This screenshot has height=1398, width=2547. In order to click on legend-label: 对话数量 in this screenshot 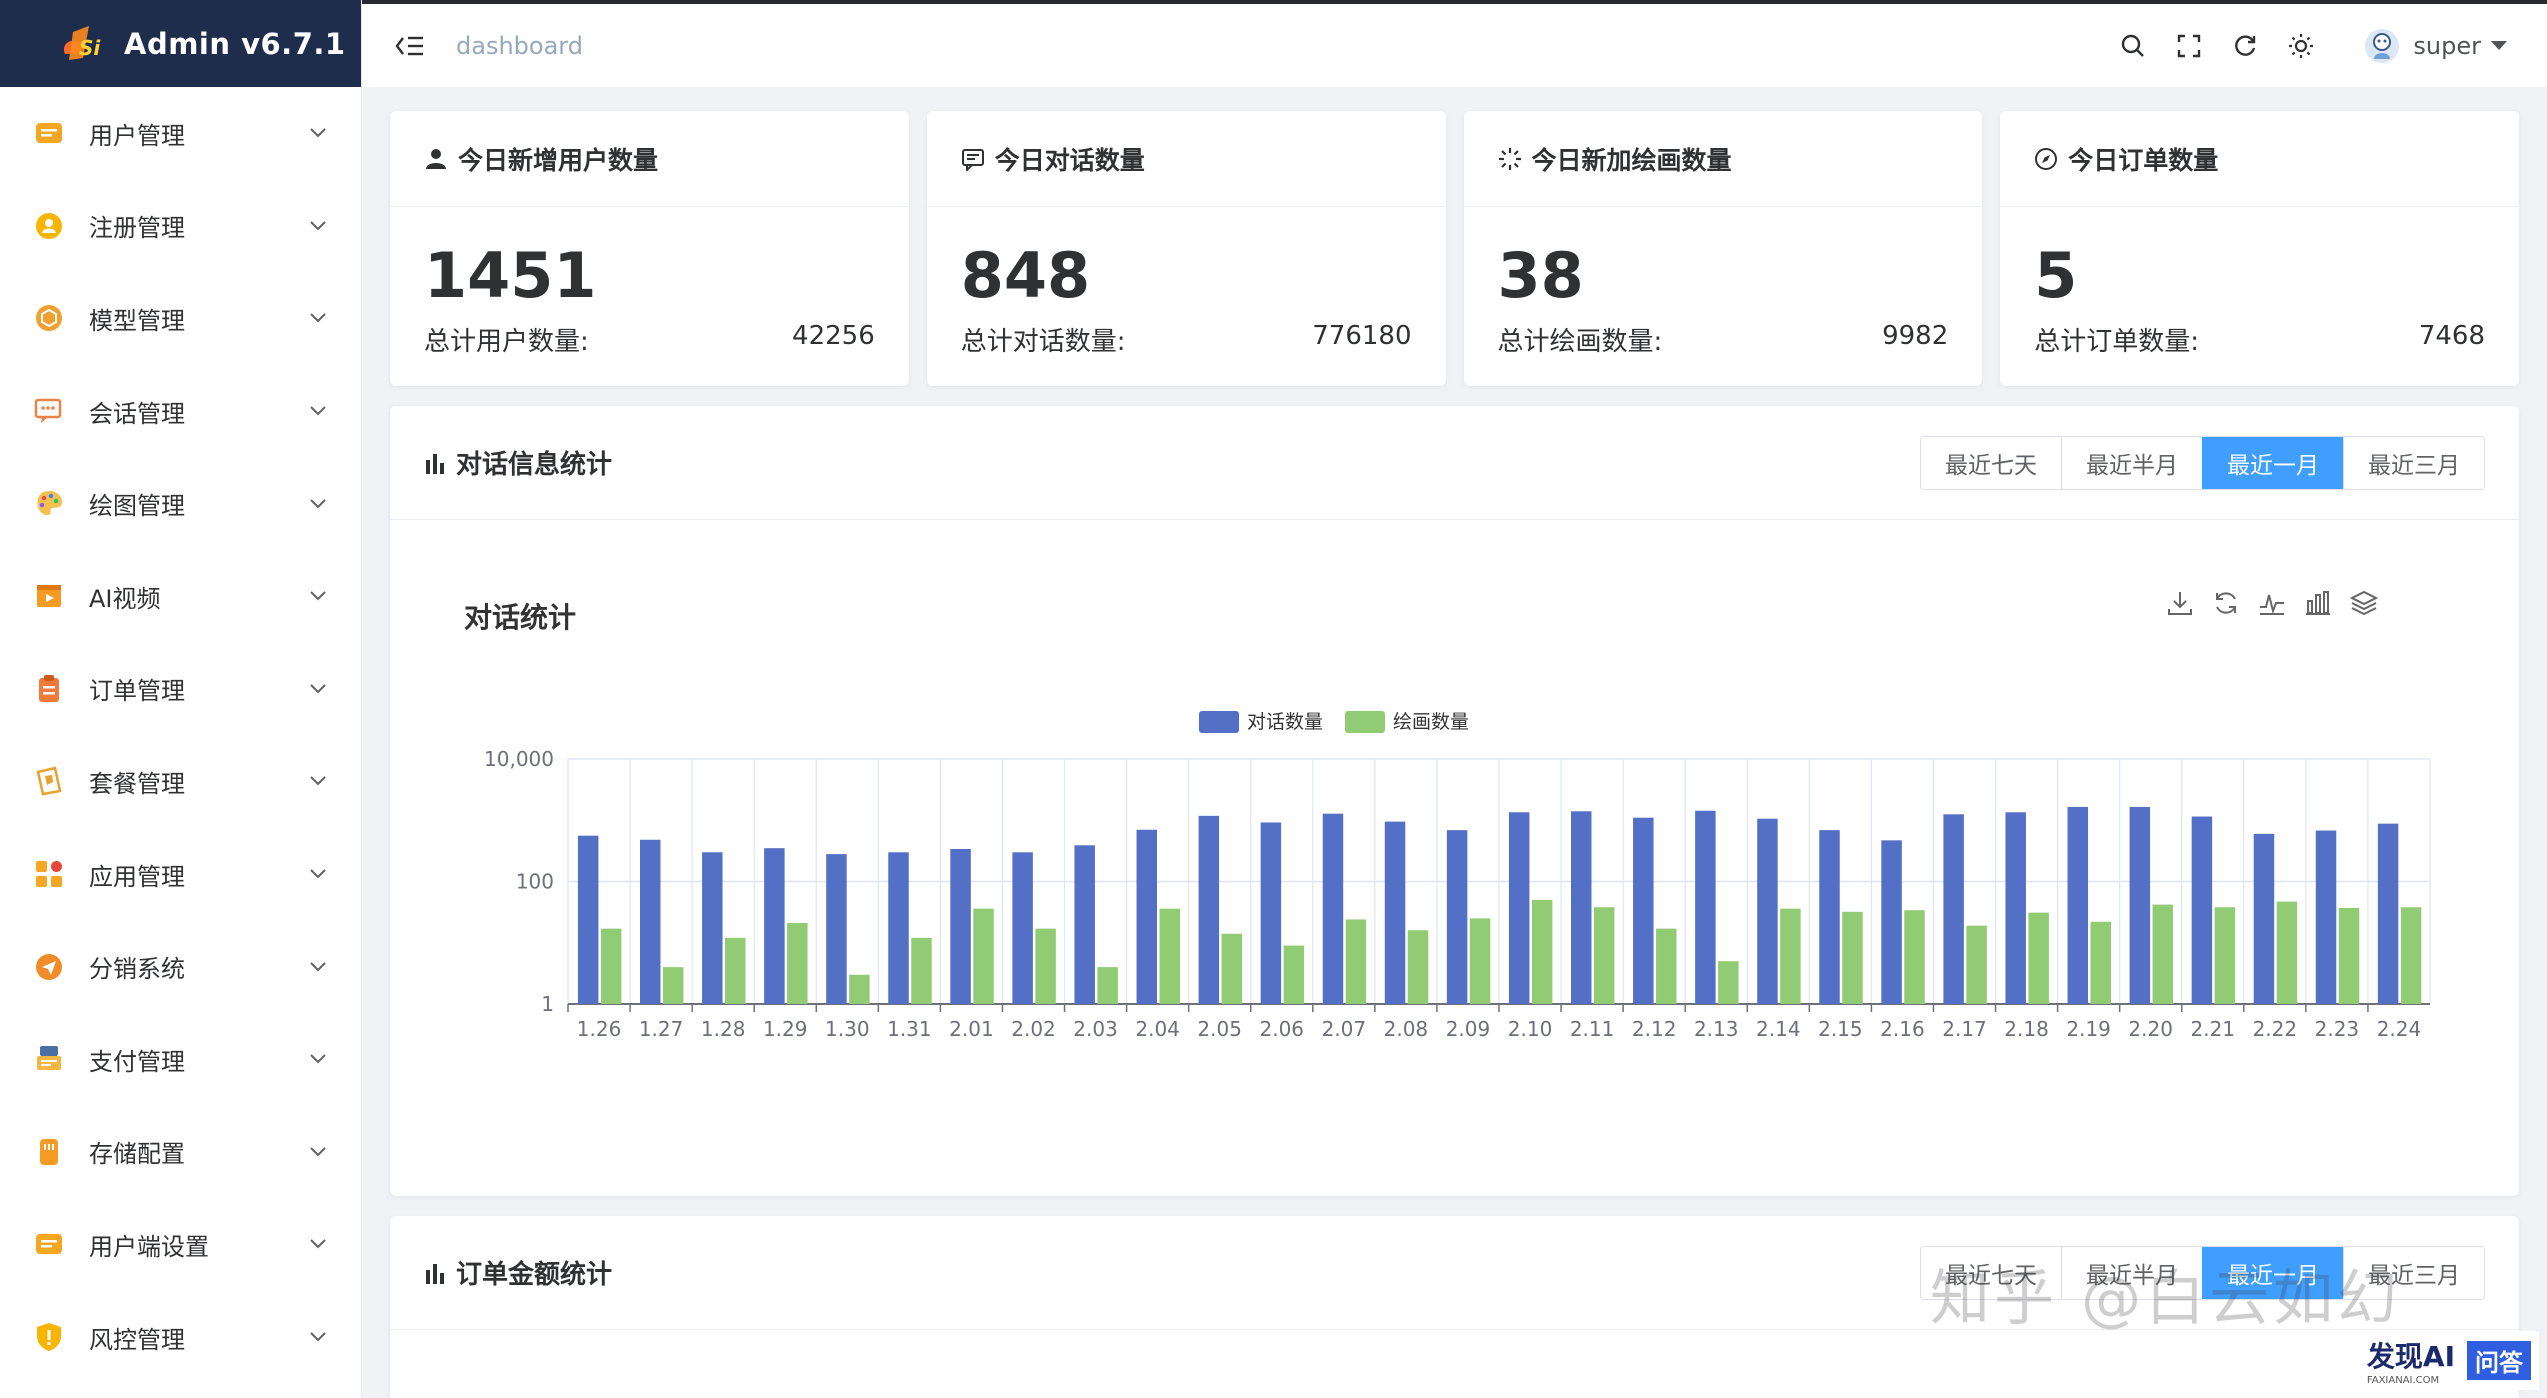, I will do `click(1285, 722)`.